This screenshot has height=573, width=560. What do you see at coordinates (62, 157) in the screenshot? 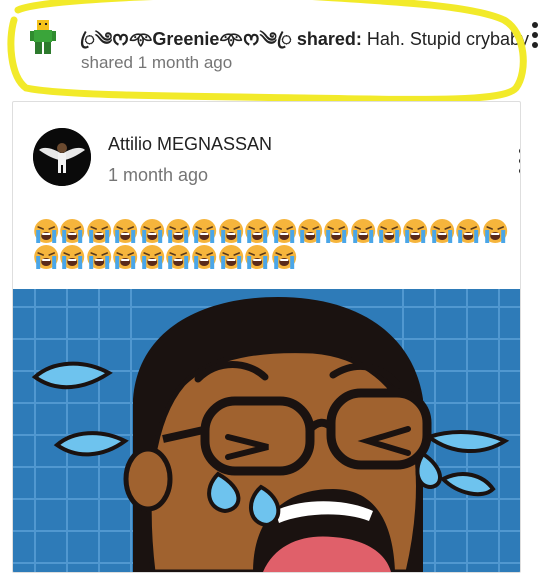
I see `post-author-avatar` at bounding box center [62, 157].